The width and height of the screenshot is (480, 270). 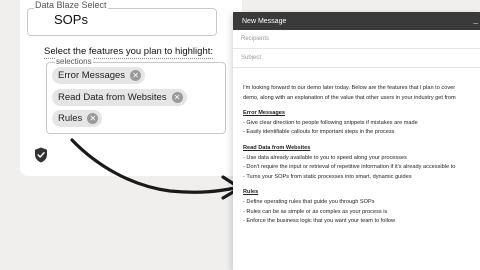 What do you see at coordinates (251, 58) in the screenshot?
I see `subject-placeholder: Subject` at bounding box center [251, 58].